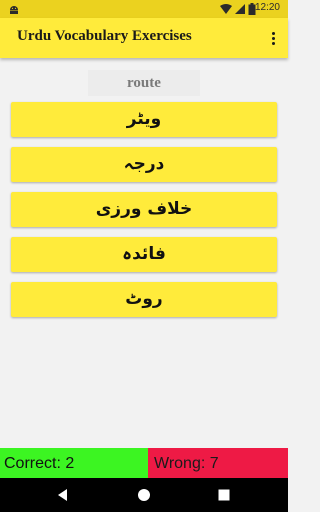 Image resolution: width=320 pixels, height=512 pixels. Describe the element at coordinates (104, 36) in the screenshot. I see `app-title: Urdu Vocabulary Exercises` at that location.